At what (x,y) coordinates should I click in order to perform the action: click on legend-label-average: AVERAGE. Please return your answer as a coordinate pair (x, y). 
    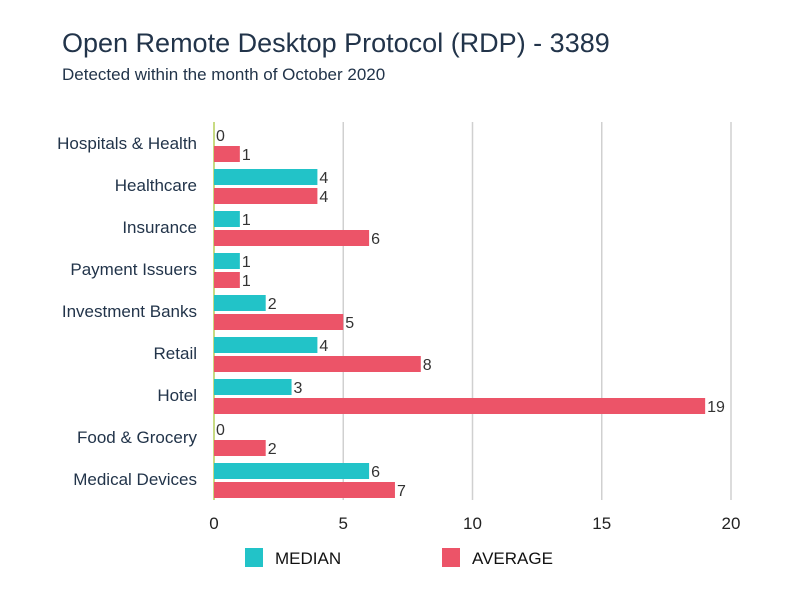
    Looking at the image, I should click on (512, 558).